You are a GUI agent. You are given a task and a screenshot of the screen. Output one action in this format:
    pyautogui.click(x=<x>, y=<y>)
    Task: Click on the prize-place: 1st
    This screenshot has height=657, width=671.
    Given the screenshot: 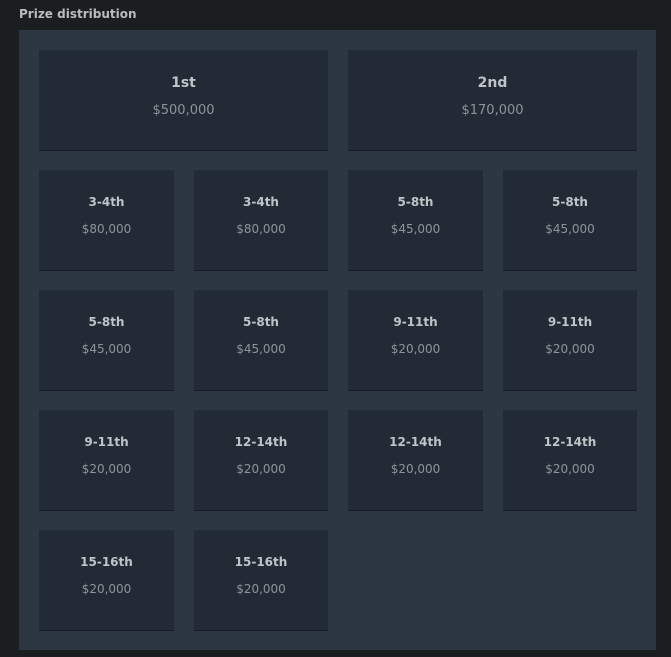 What is the action you would take?
    pyautogui.click(x=183, y=83)
    